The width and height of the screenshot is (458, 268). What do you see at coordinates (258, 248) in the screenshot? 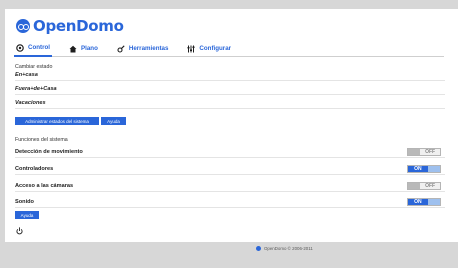
I see `opendomo-small-logo-icon` at bounding box center [258, 248].